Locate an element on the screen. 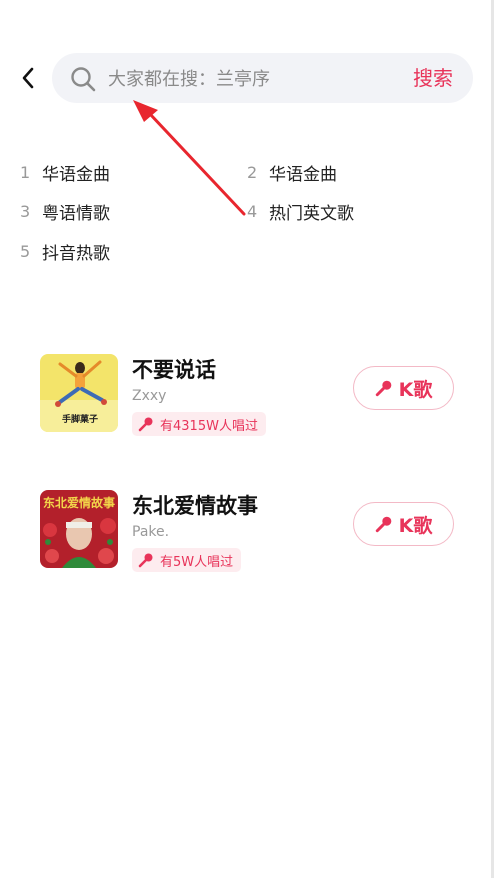 This screenshot has height=878, width=494. hot-rank: 4 is located at coordinates (252, 211).